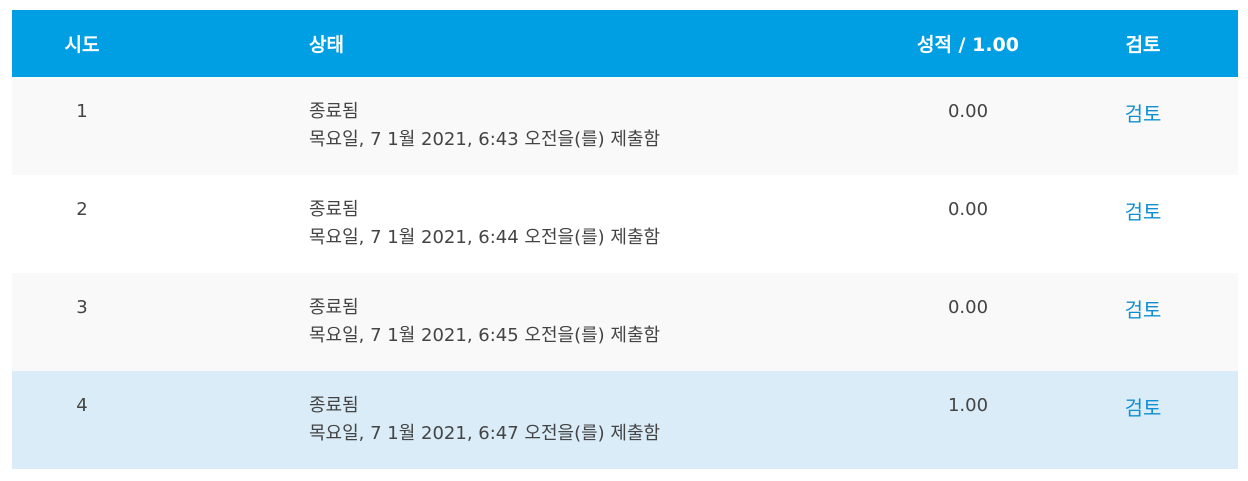 The width and height of the screenshot is (1248, 481). What do you see at coordinates (485, 139) in the screenshot?
I see `attempt-submitted-time: 목요일, 7 1월 2021, 6:43 오전을(를) 제출함` at bounding box center [485, 139].